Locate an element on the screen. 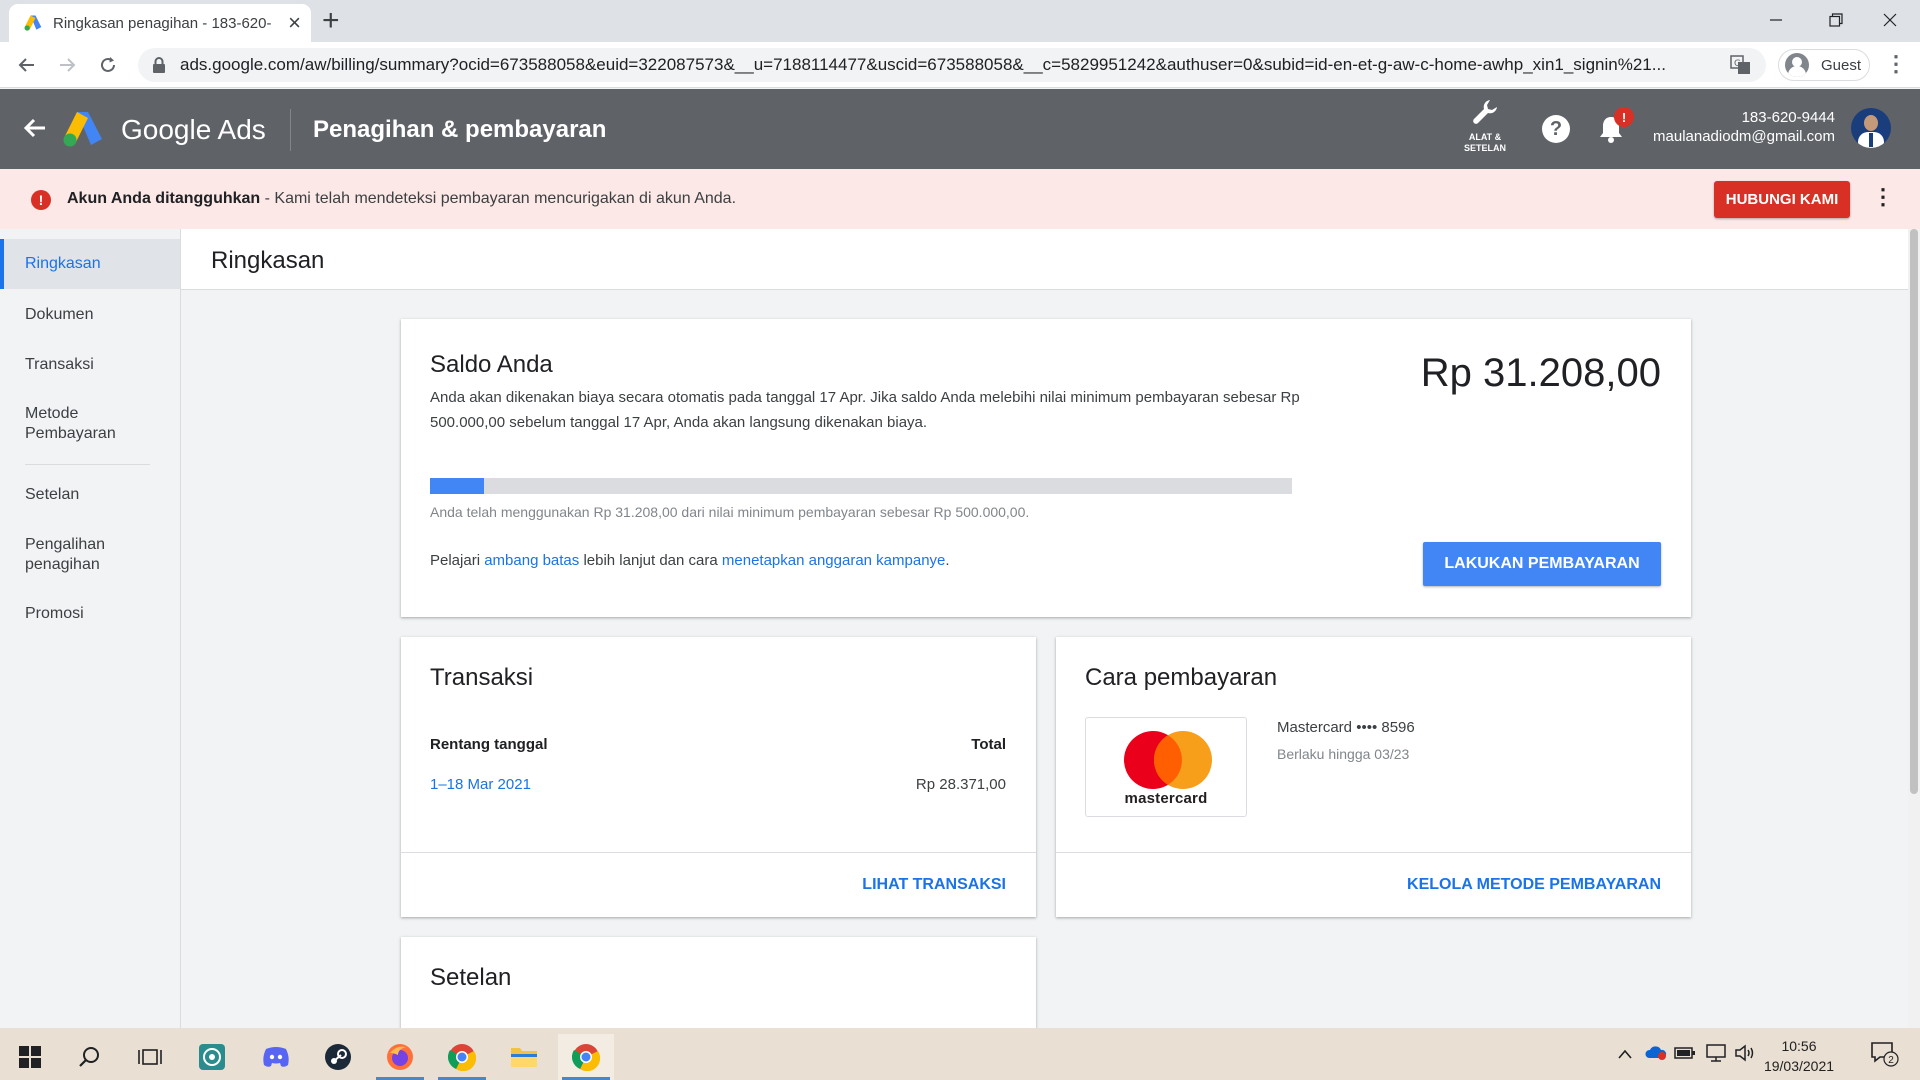 This screenshot has height=1080, width=1920. google-ads-logo is located at coordinates (83, 129).